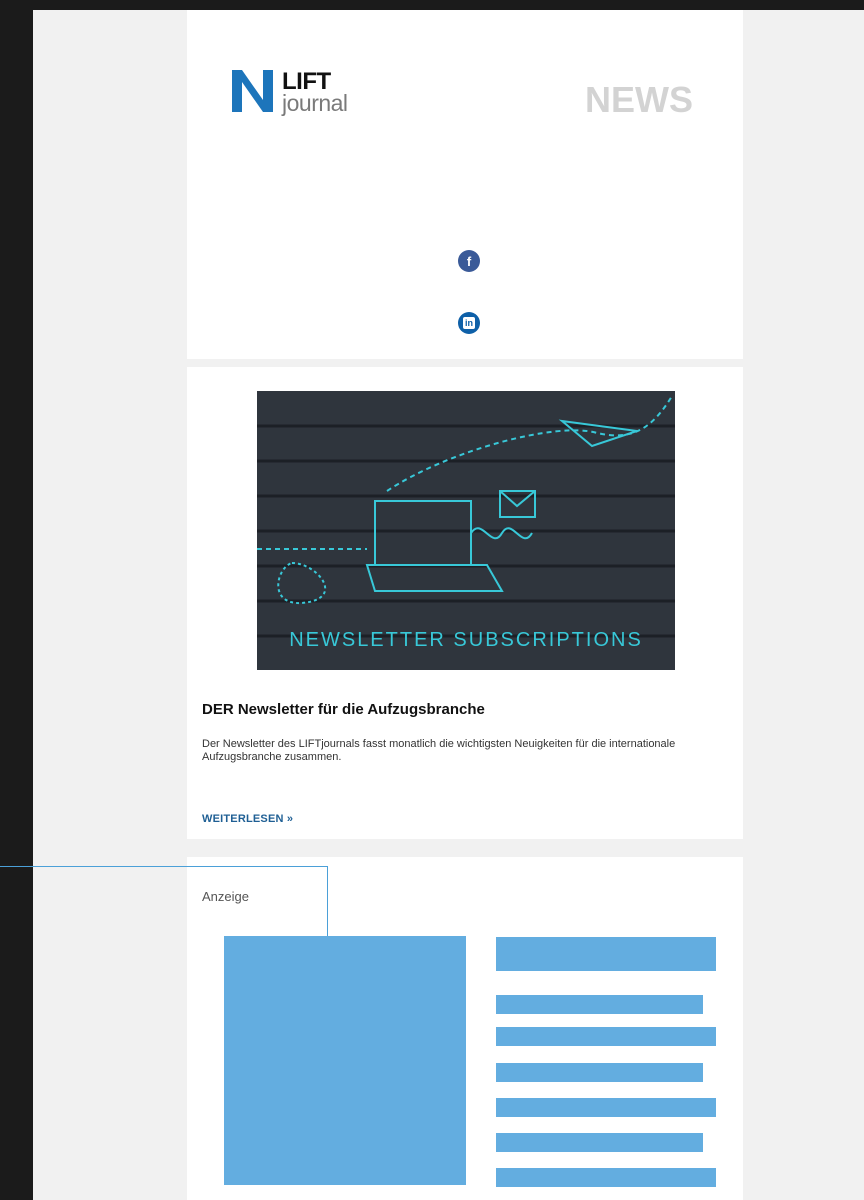  Describe the element at coordinates (432, 5) in the screenshot. I see `top-dark-bar` at that location.